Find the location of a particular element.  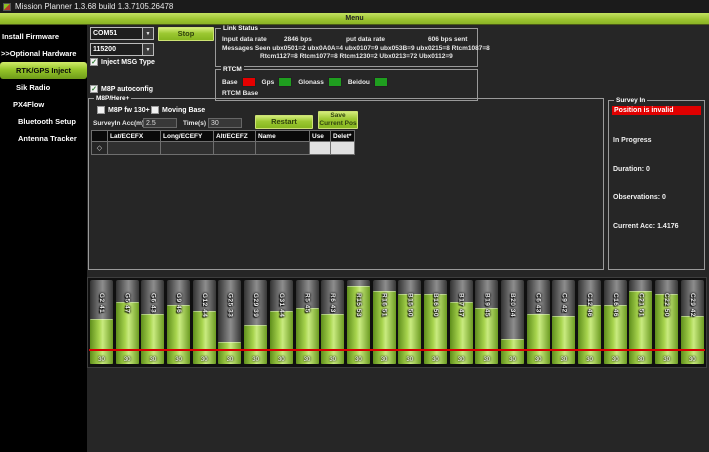

output-rate-label: put data rate is located at coordinates (366, 39).